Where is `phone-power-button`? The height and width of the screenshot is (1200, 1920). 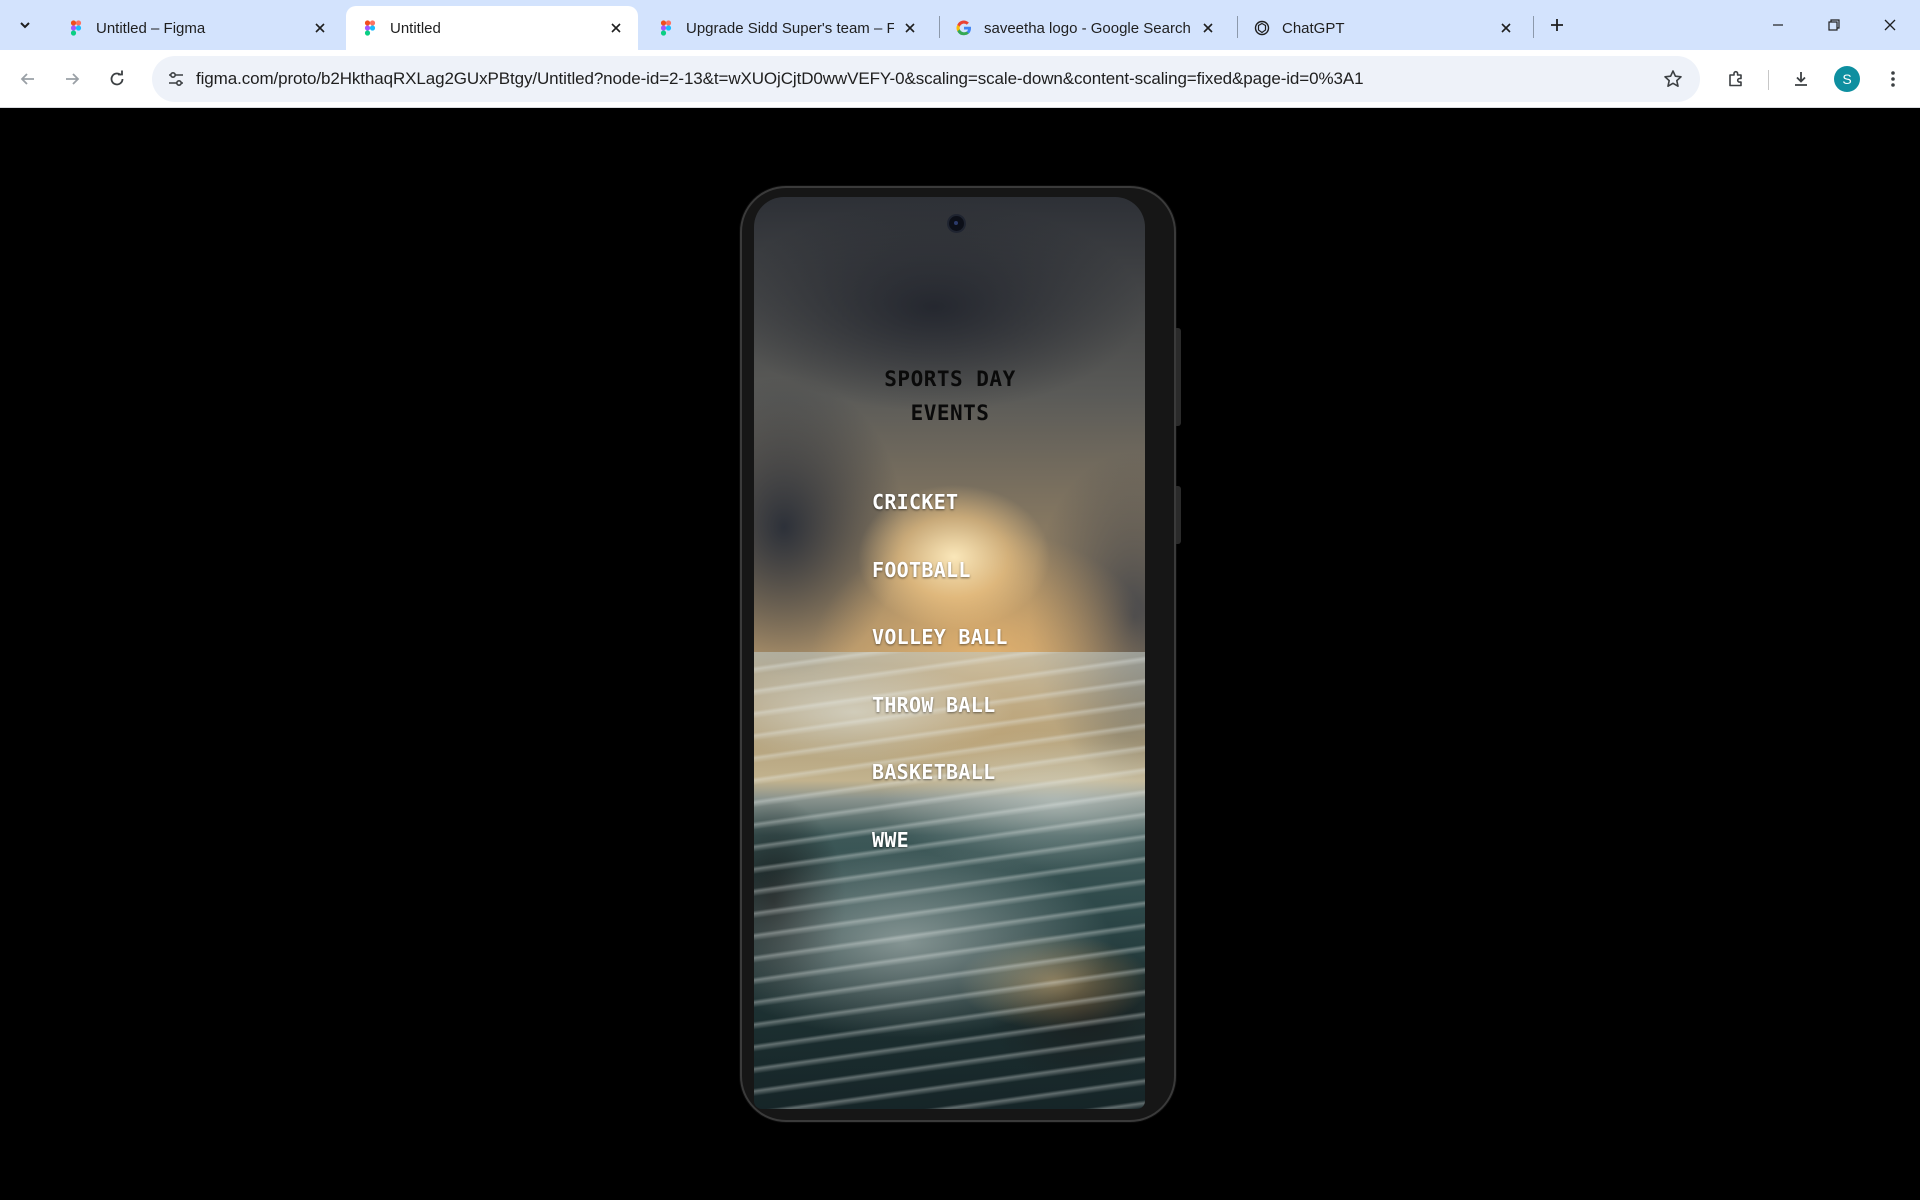 phone-power-button is located at coordinates (1178, 515).